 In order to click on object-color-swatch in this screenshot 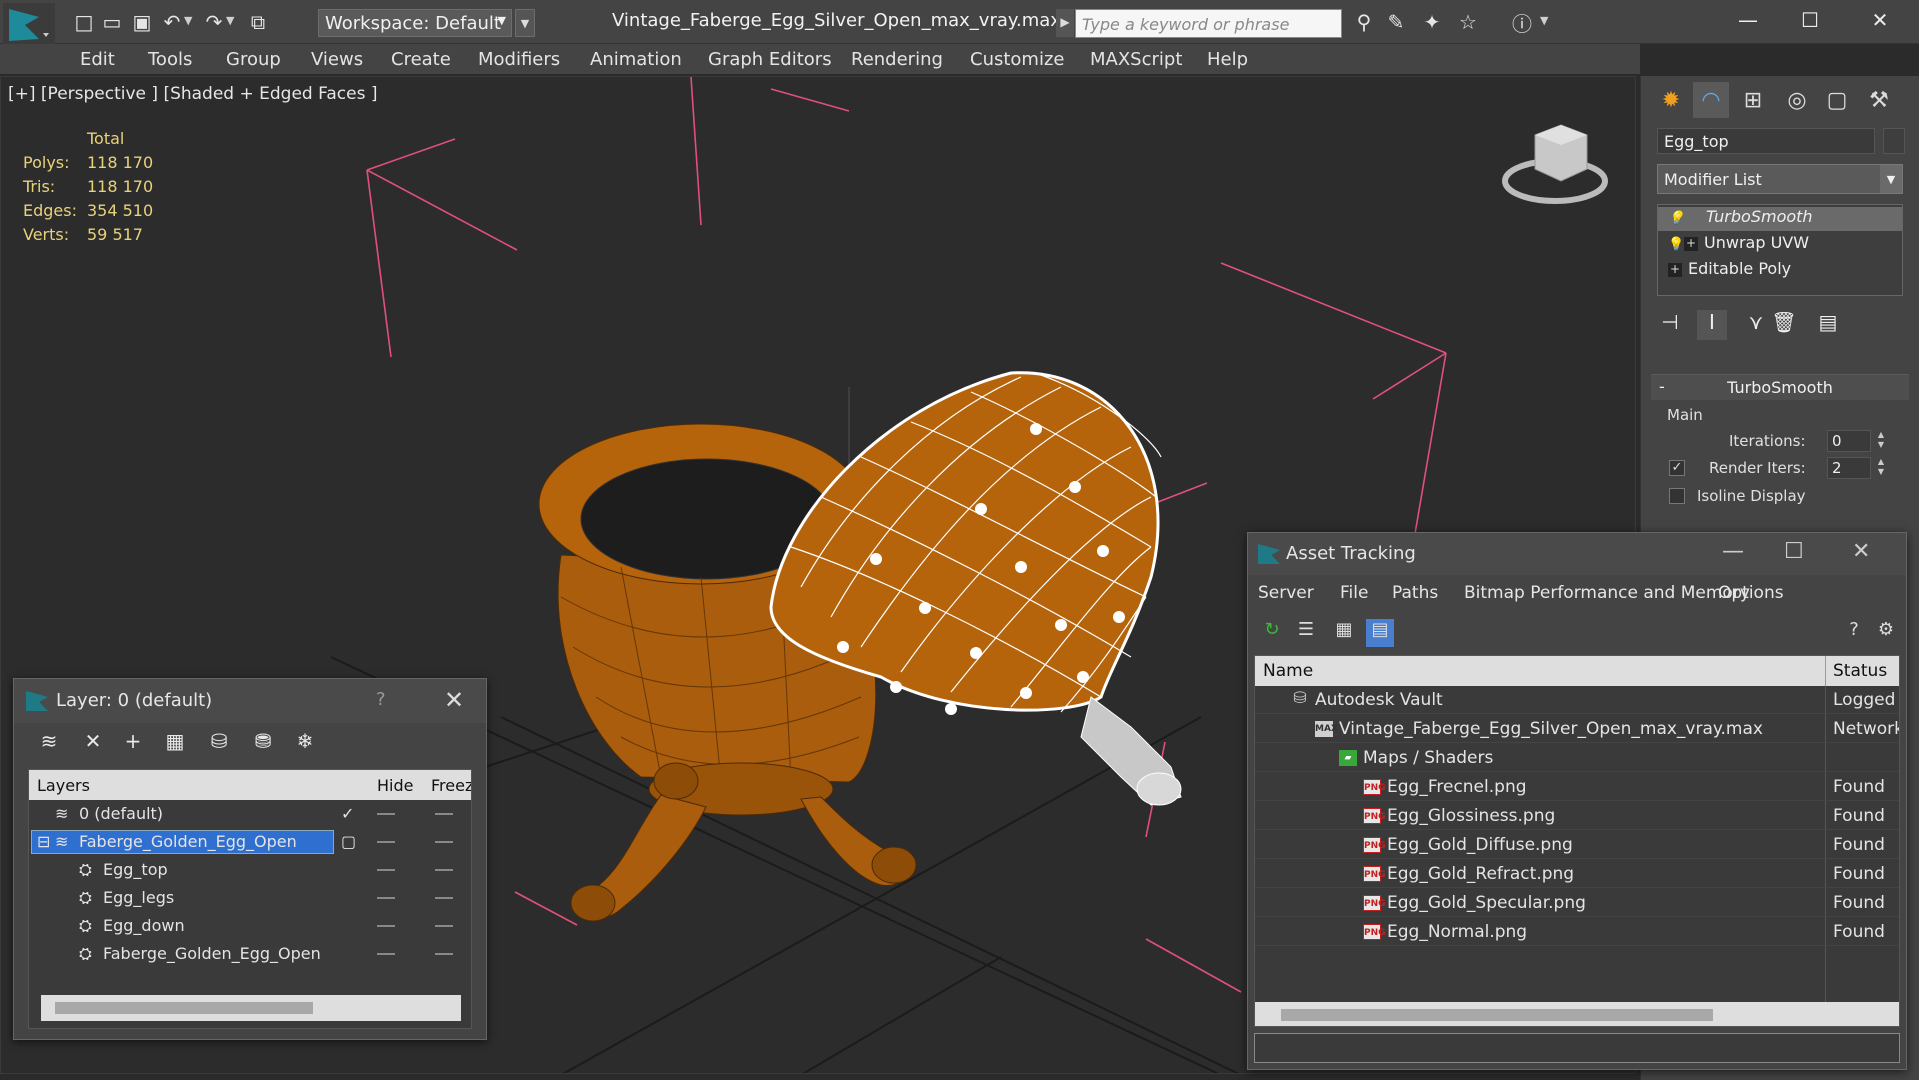, I will do `click(1894, 141)`.